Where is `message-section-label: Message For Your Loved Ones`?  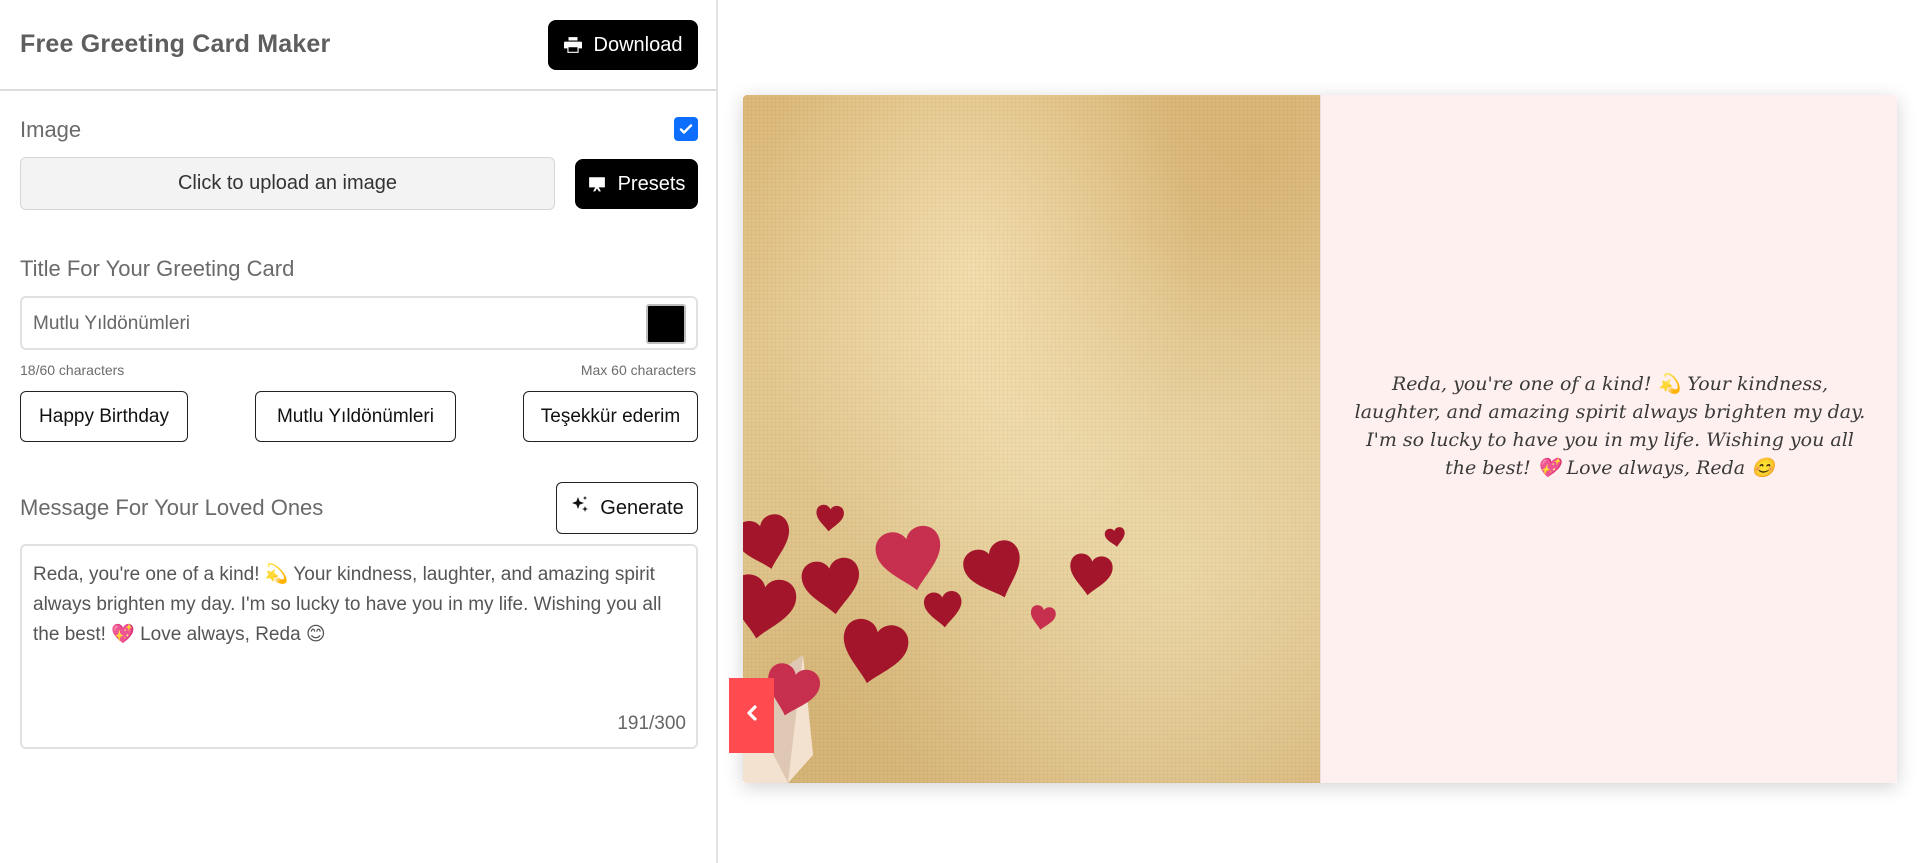 message-section-label: Message For Your Loved Ones is located at coordinates (172, 507).